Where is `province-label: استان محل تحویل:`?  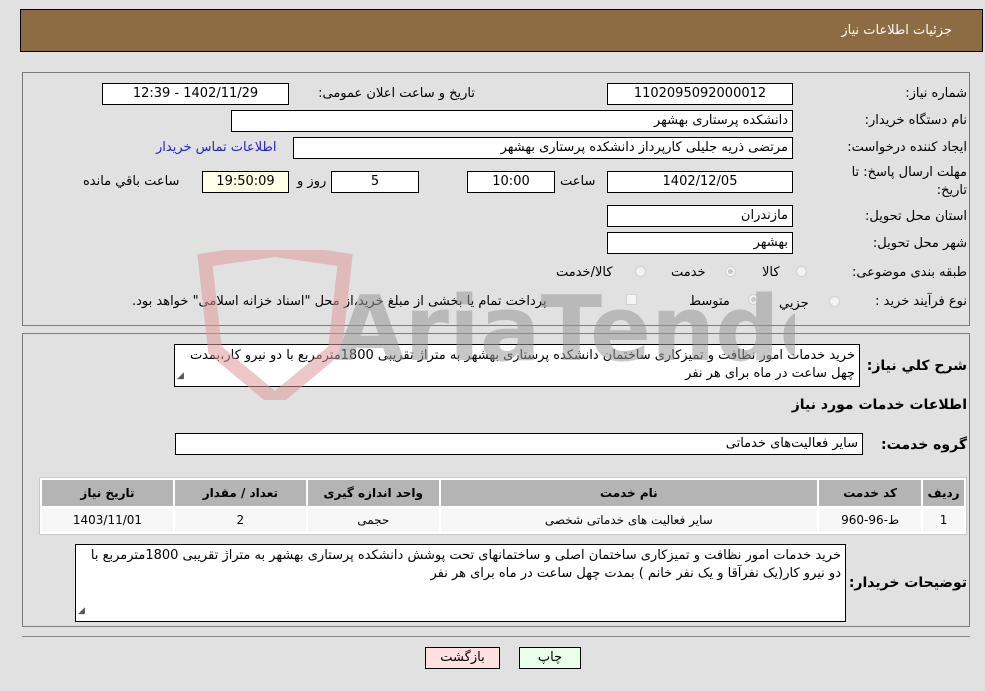
province-label: استان محل تحویل: is located at coordinates (916, 216).